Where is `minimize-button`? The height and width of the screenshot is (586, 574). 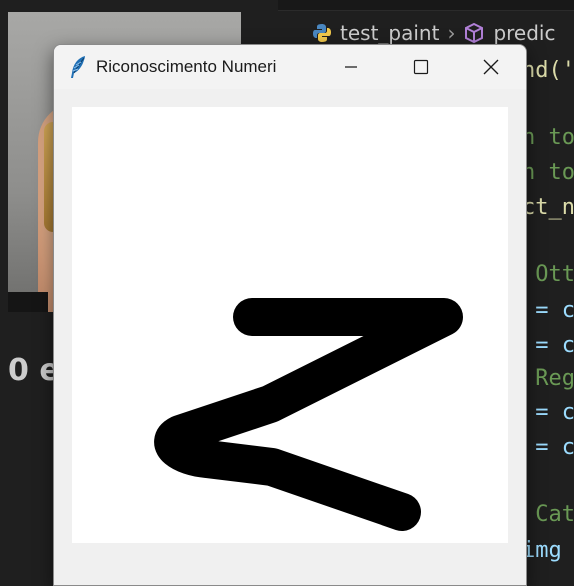
minimize-button is located at coordinates (351, 67).